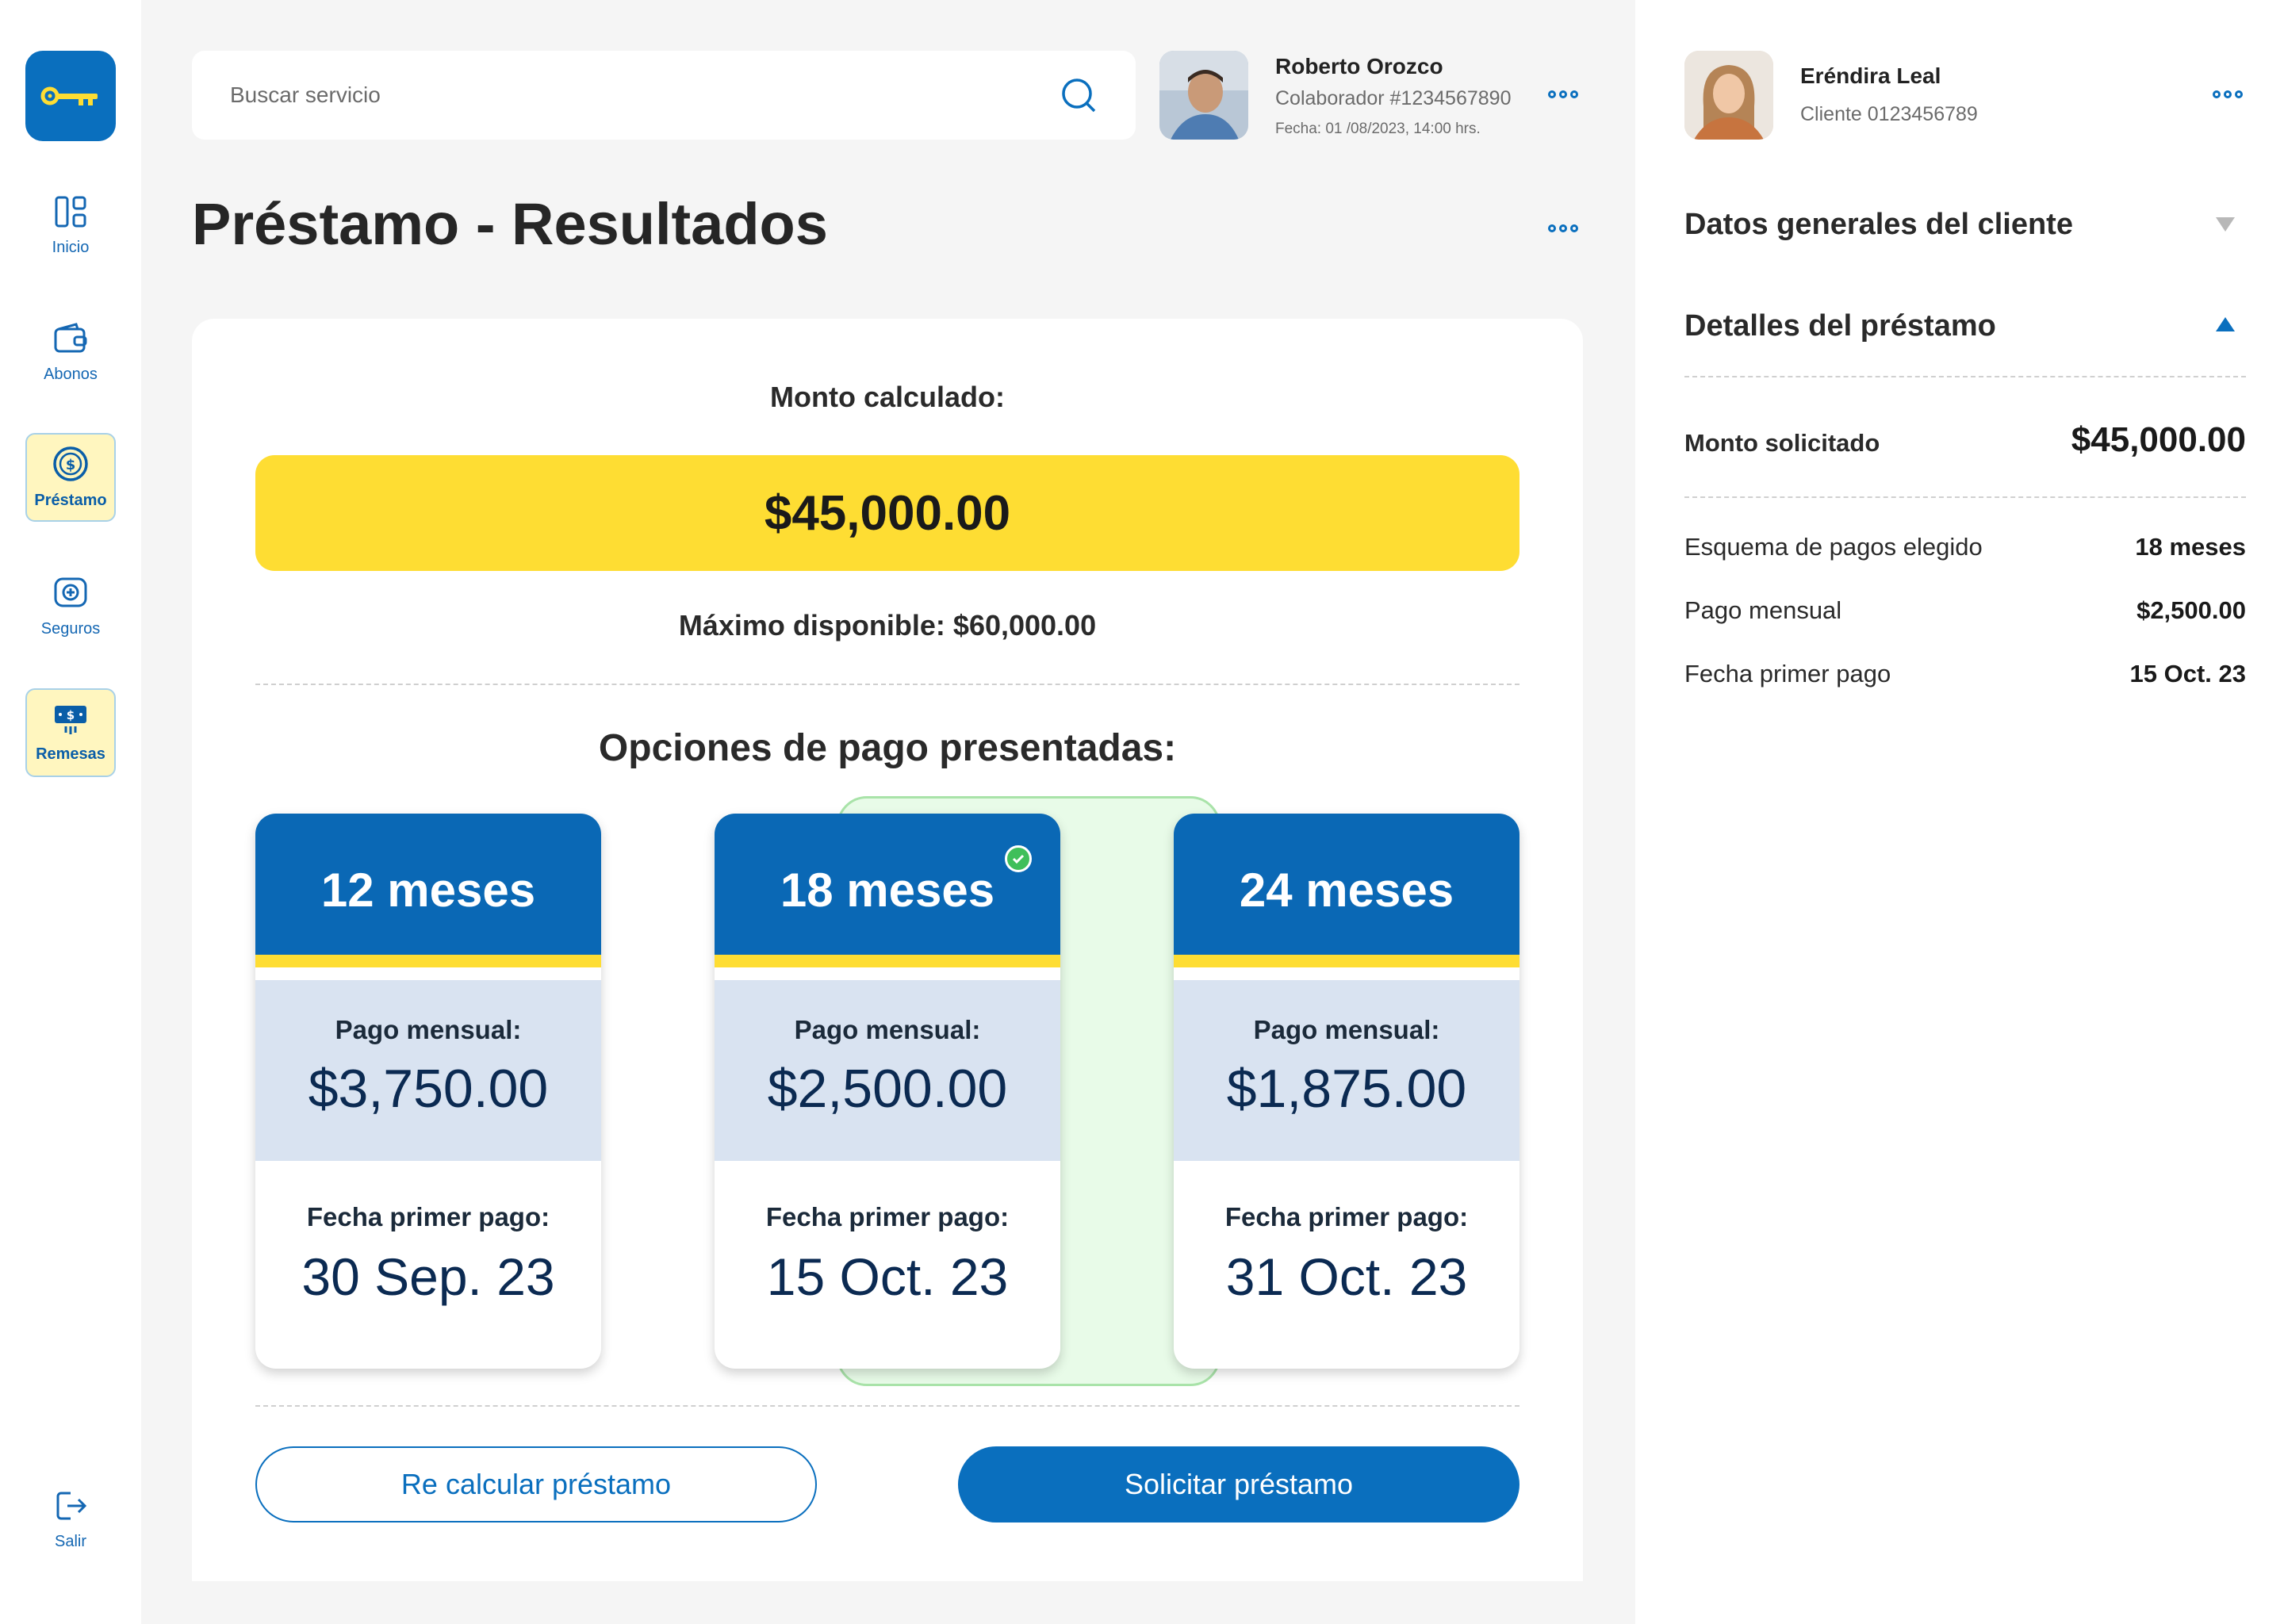 The height and width of the screenshot is (1624, 2284). I want to click on sidebar-item-abonos: Abonos, so click(70, 352).